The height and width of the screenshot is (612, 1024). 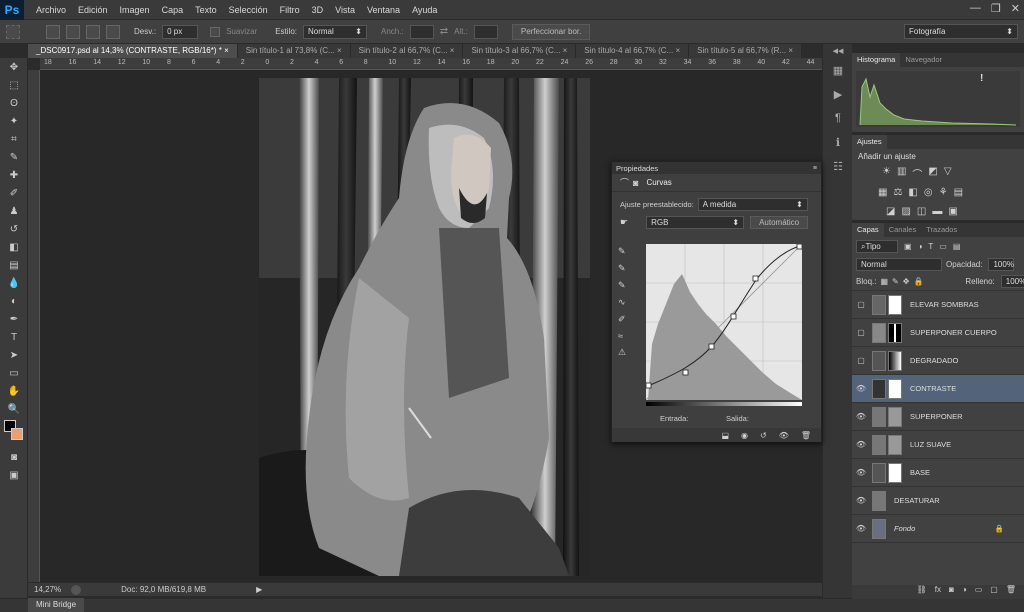 What do you see at coordinates (259, 589) in the screenshot?
I see `status-arrow-icon: ▶` at bounding box center [259, 589].